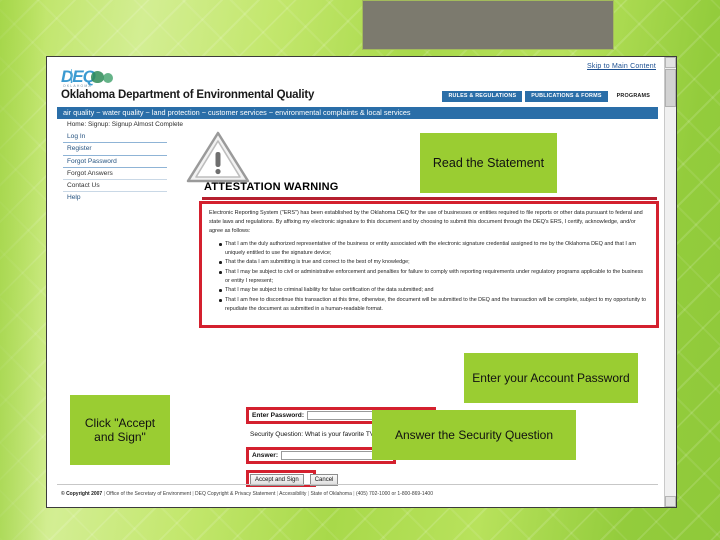 The image size is (720, 540). Describe the element at coordinates (357, 484) in the screenshot. I see `footer-divider` at that location.